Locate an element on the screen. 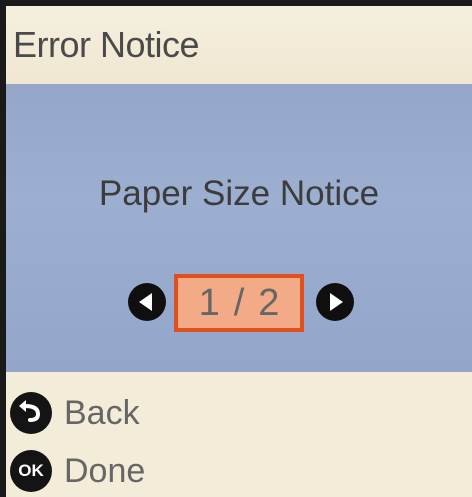 The height and width of the screenshot is (497, 472). triangle-left-icon is located at coordinates (147, 302).